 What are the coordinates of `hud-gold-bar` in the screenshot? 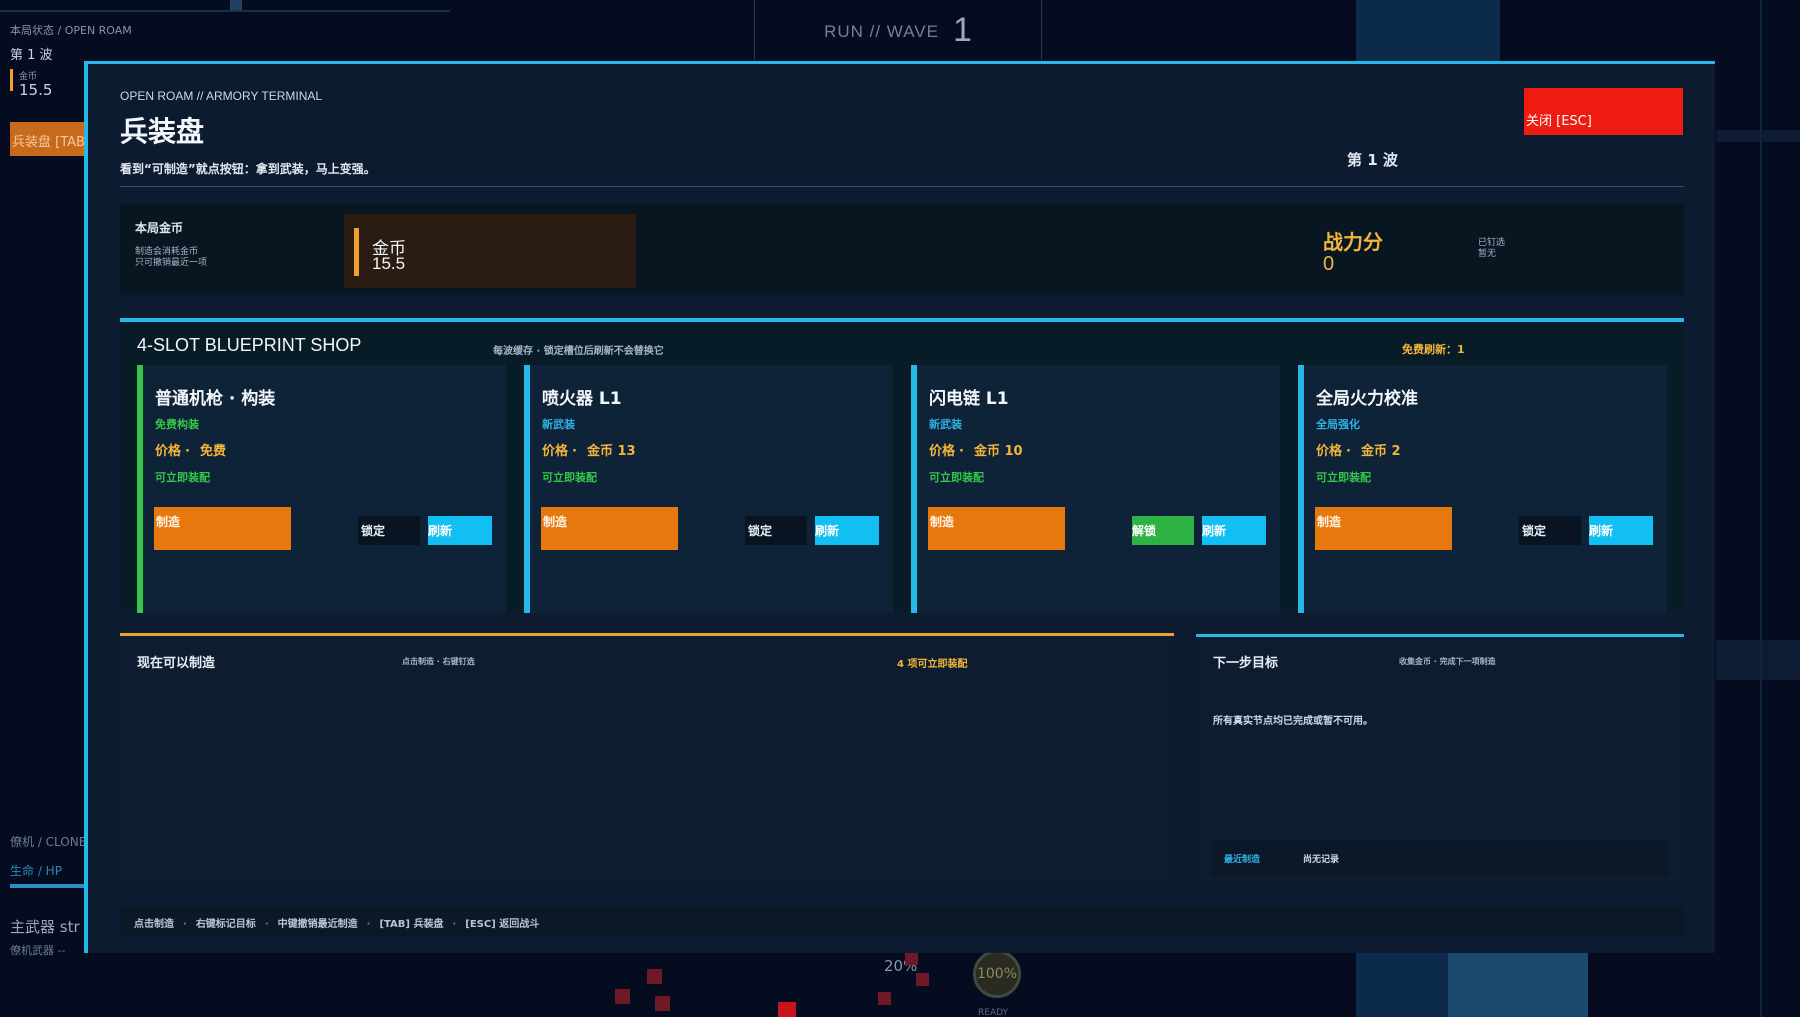 It's located at (11, 80).